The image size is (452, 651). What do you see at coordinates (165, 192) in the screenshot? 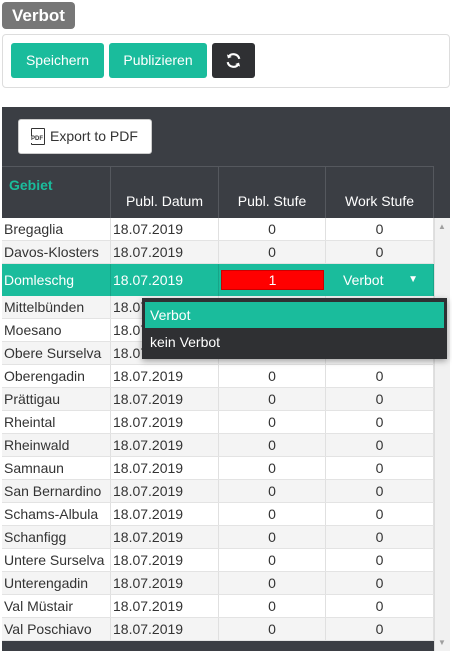
I see `column-header-publ-datum: Publ. Datum` at bounding box center [165, 192].